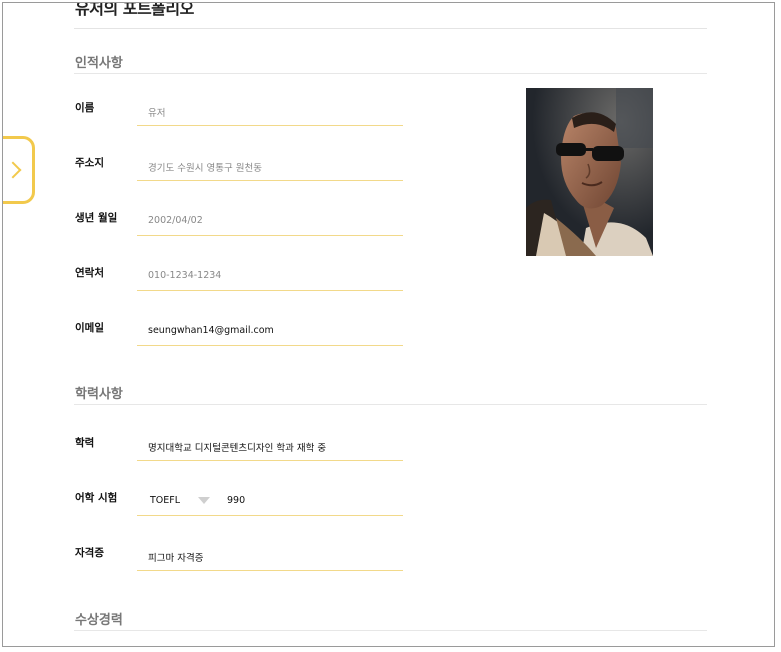 This screenshot has height=652, width=781. I want to click on name-label: 이름, so click(85, 108).